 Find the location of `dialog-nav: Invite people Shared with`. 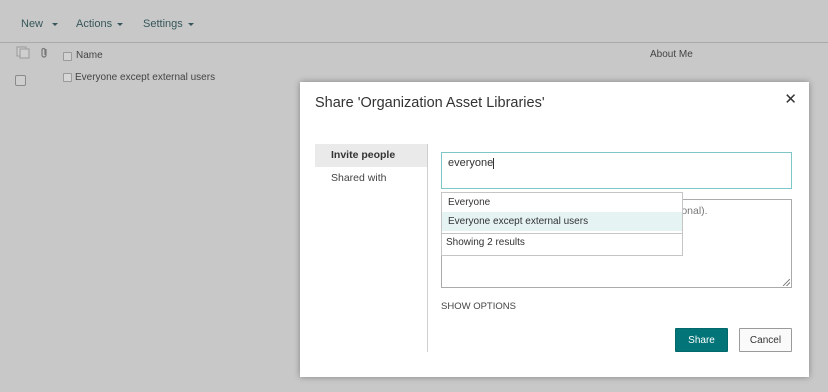

dialog-nav: Invite people Shared with is located at coordinates (371, 248).